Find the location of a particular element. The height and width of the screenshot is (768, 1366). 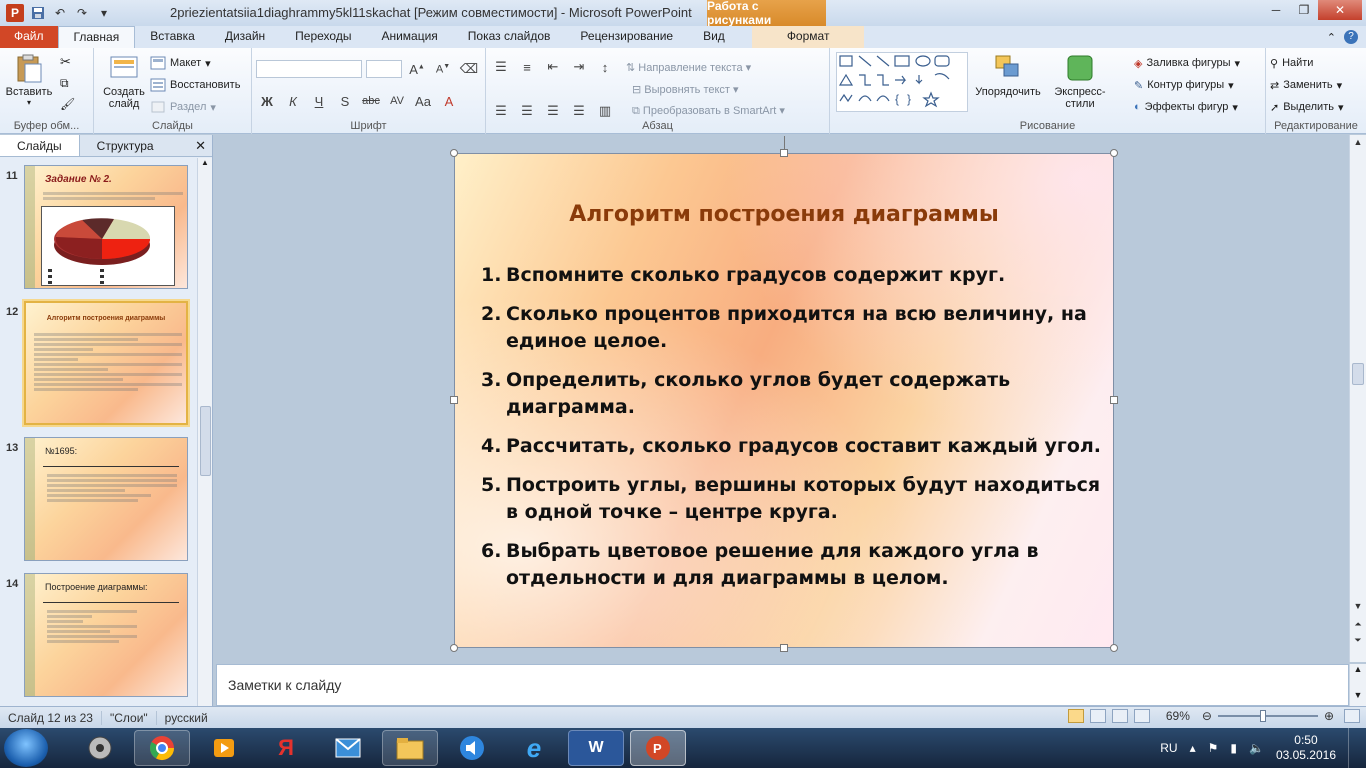

underline-icon: Ч is located at coordinates (319, 101).